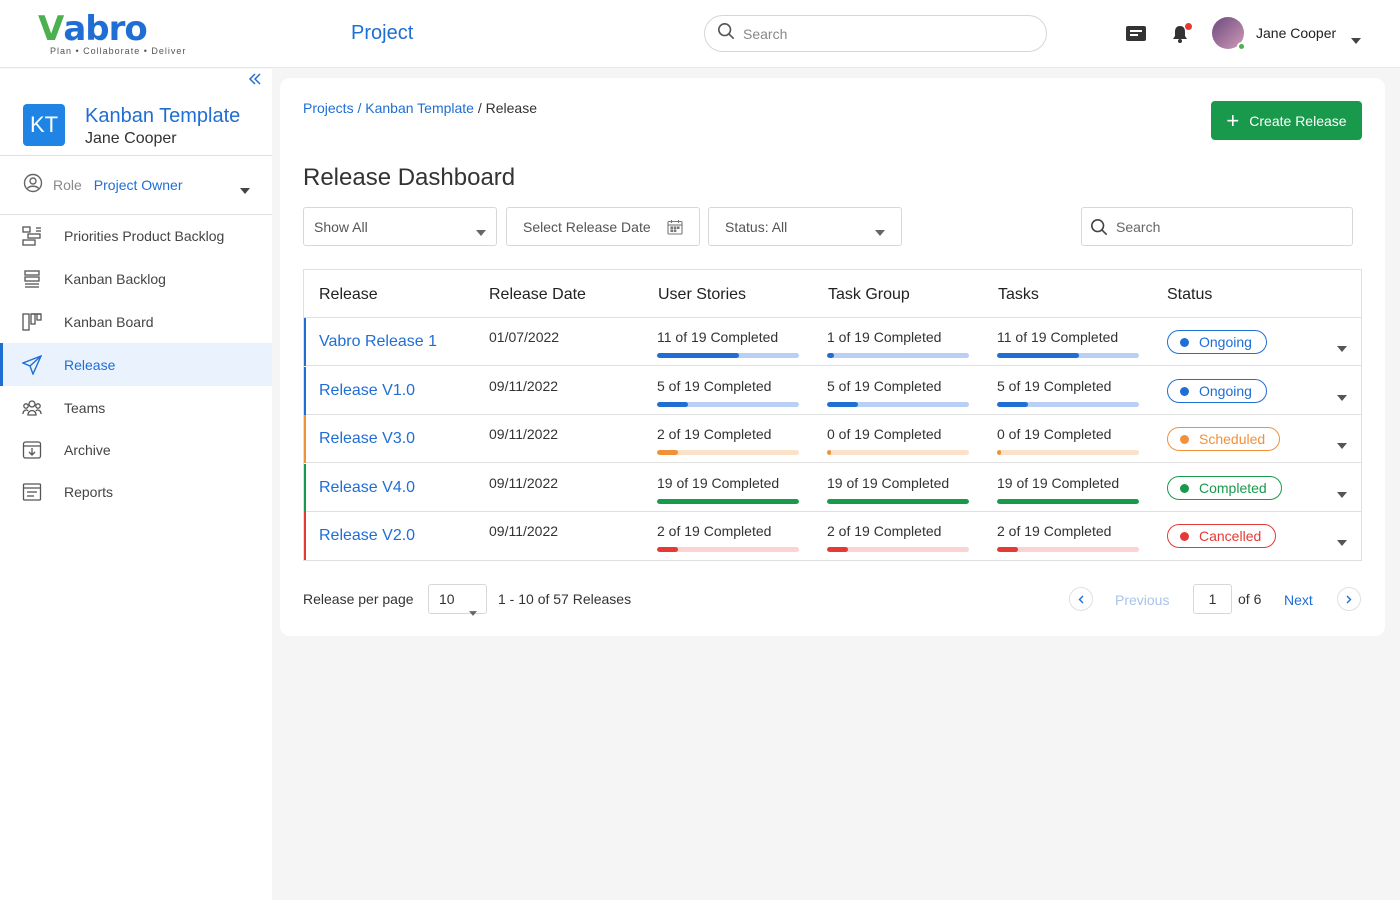 This screenshot has height=900, width=1400. Describe the element at coordinates (1099, 227) in the screenshot. I see `search-icon` at that location.